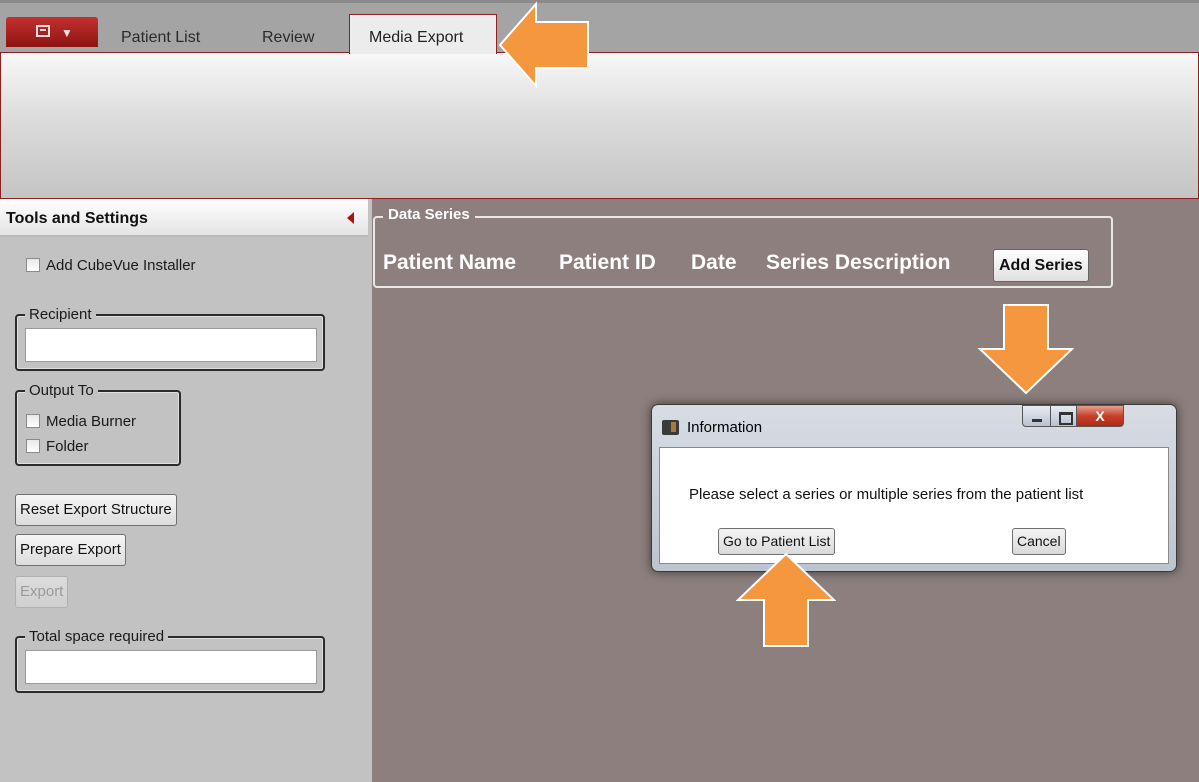  Describe the element at coordinates (33, 421) in the screenshot. I see `media-burner-checkbox` at that location.